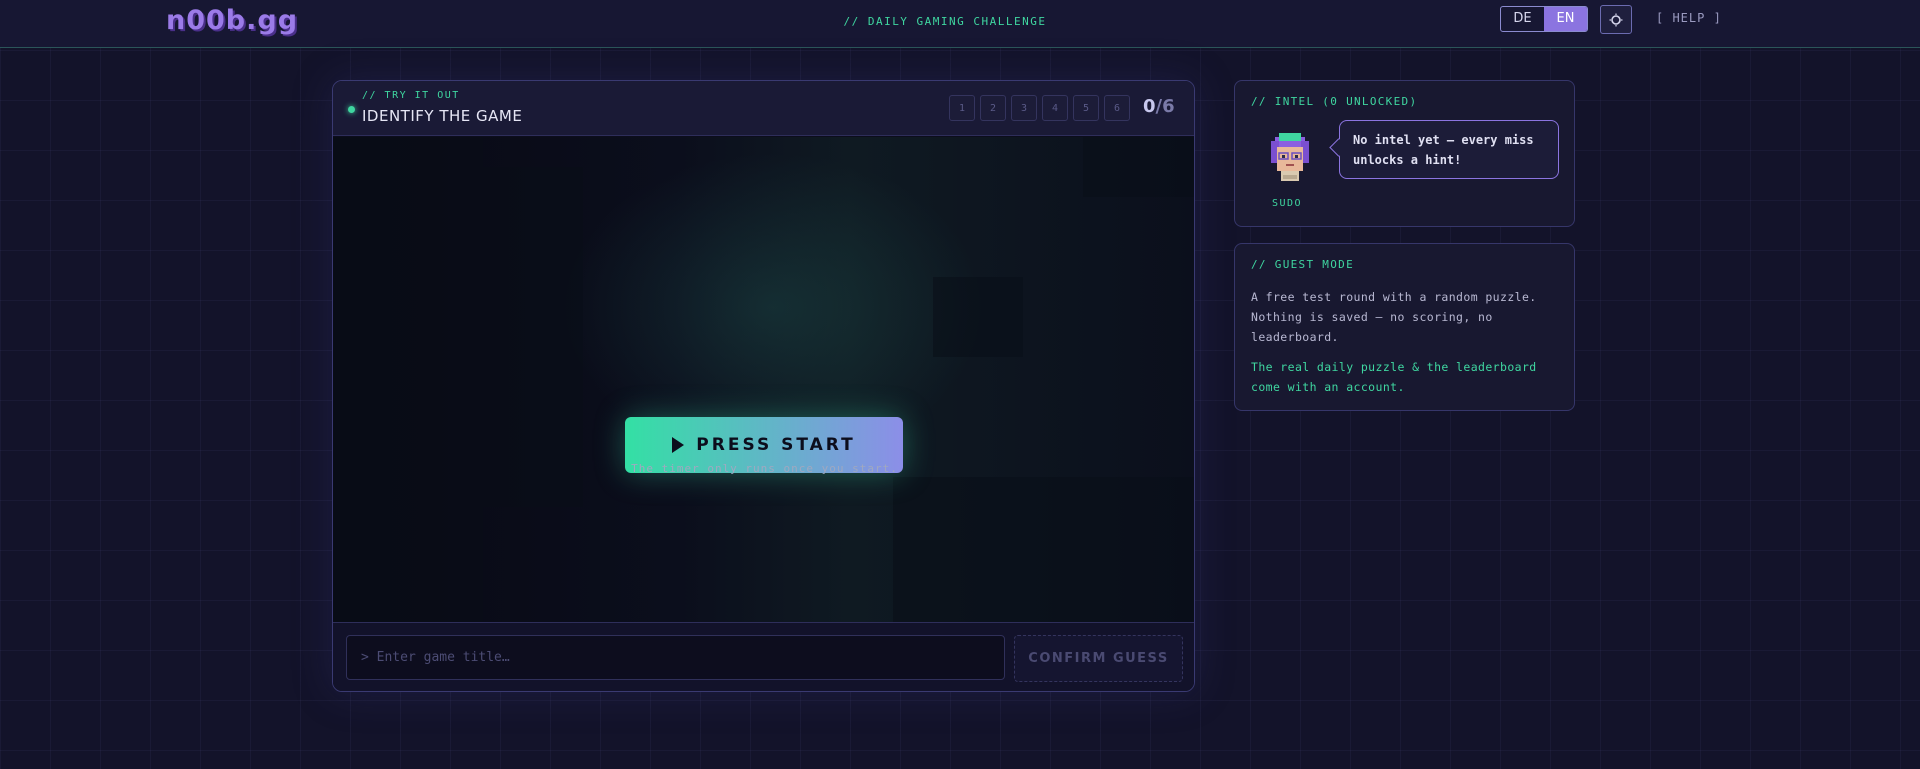  I want to click on step-2: 2, so click(993, 108).